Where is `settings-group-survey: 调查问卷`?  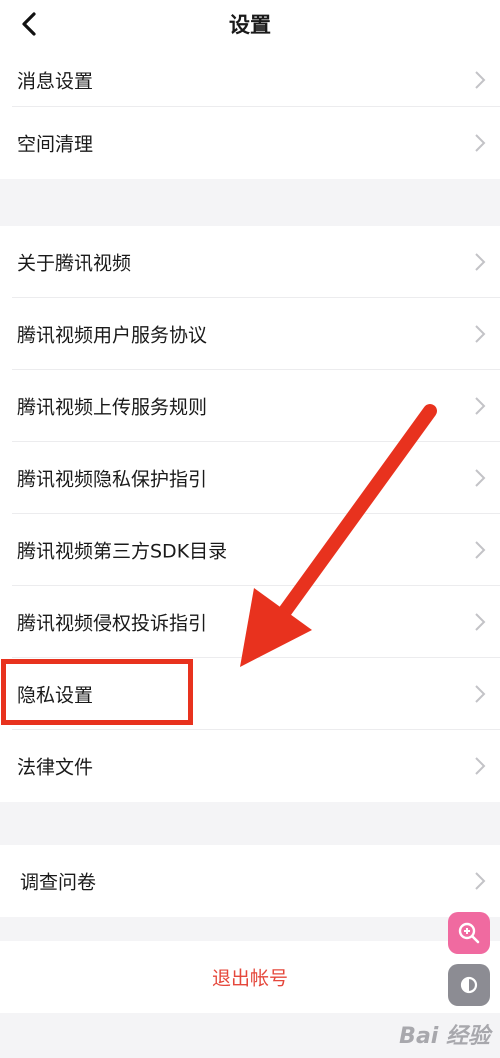
settings-group-survey: 调查问卷 is located at coordinates (250, 881).